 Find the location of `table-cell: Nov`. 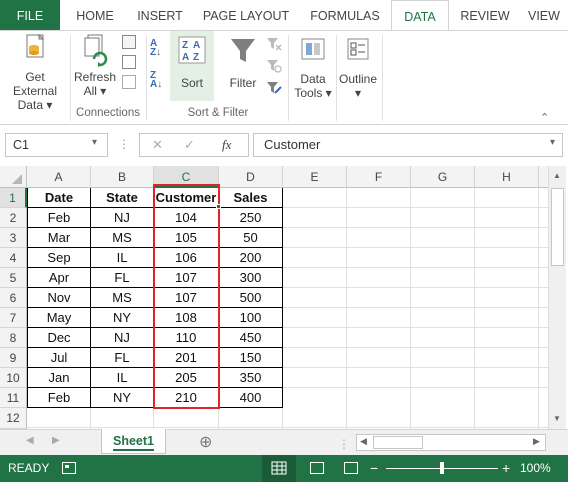

table-cell: Nov is located at coordinates (59, 298).